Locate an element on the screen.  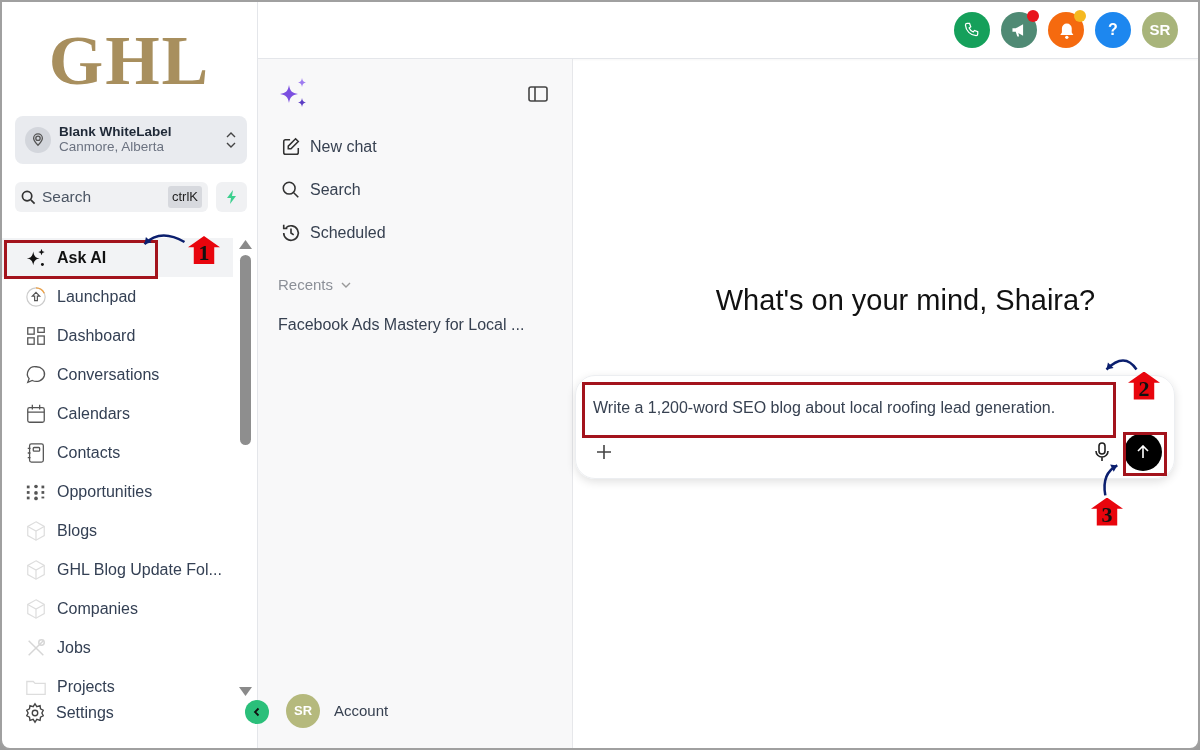
lightning-icon is located at coordinates (231, 197).